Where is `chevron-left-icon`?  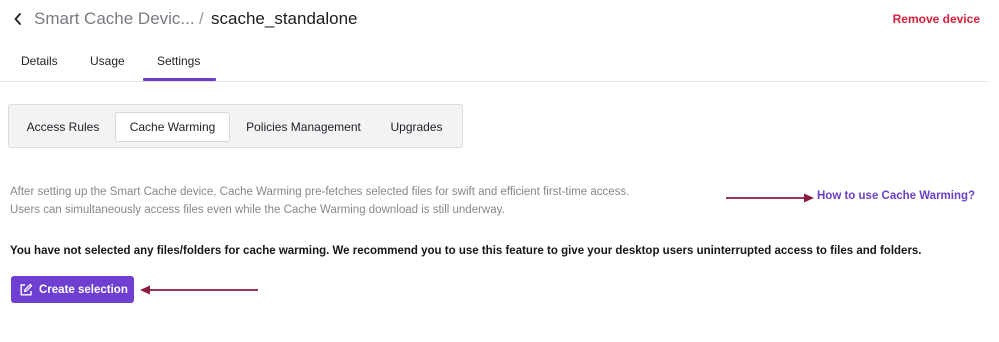
chevron-left-icon is located at coordinates (17, 19).